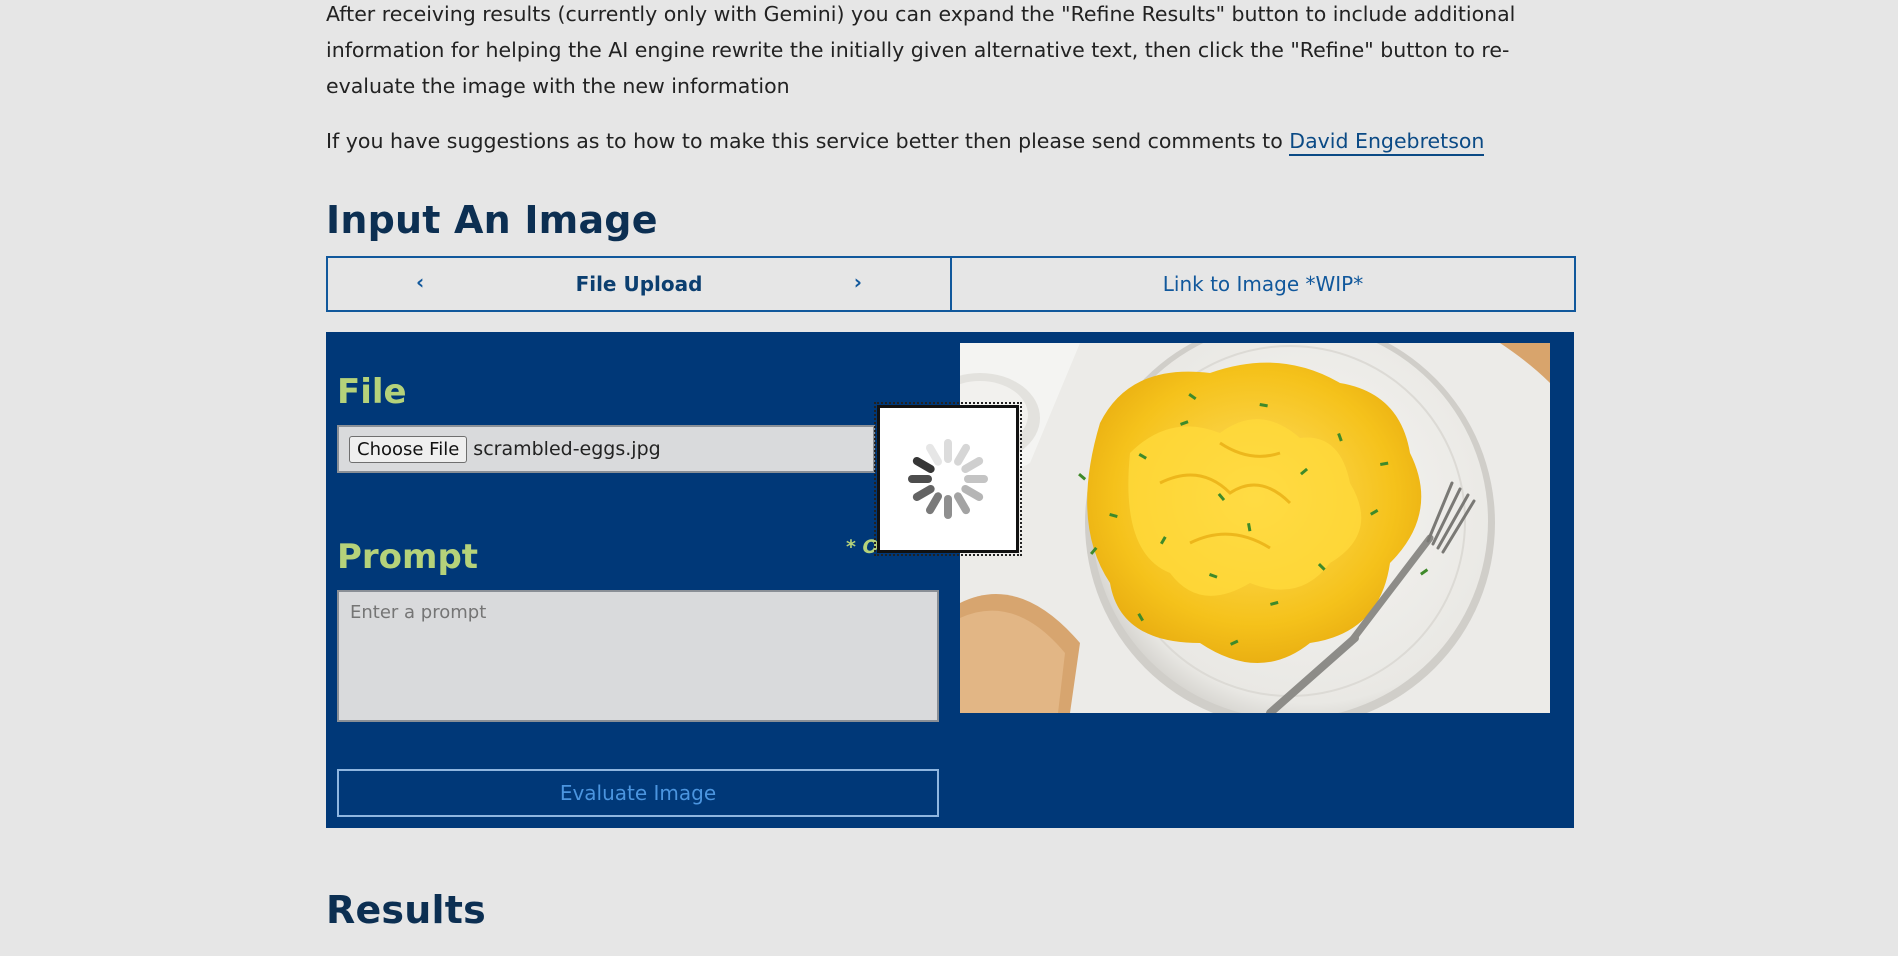  Describe the element at coordinates (858, 282) in the screenshot. I see `chevron-right-icon: ›` at that location.